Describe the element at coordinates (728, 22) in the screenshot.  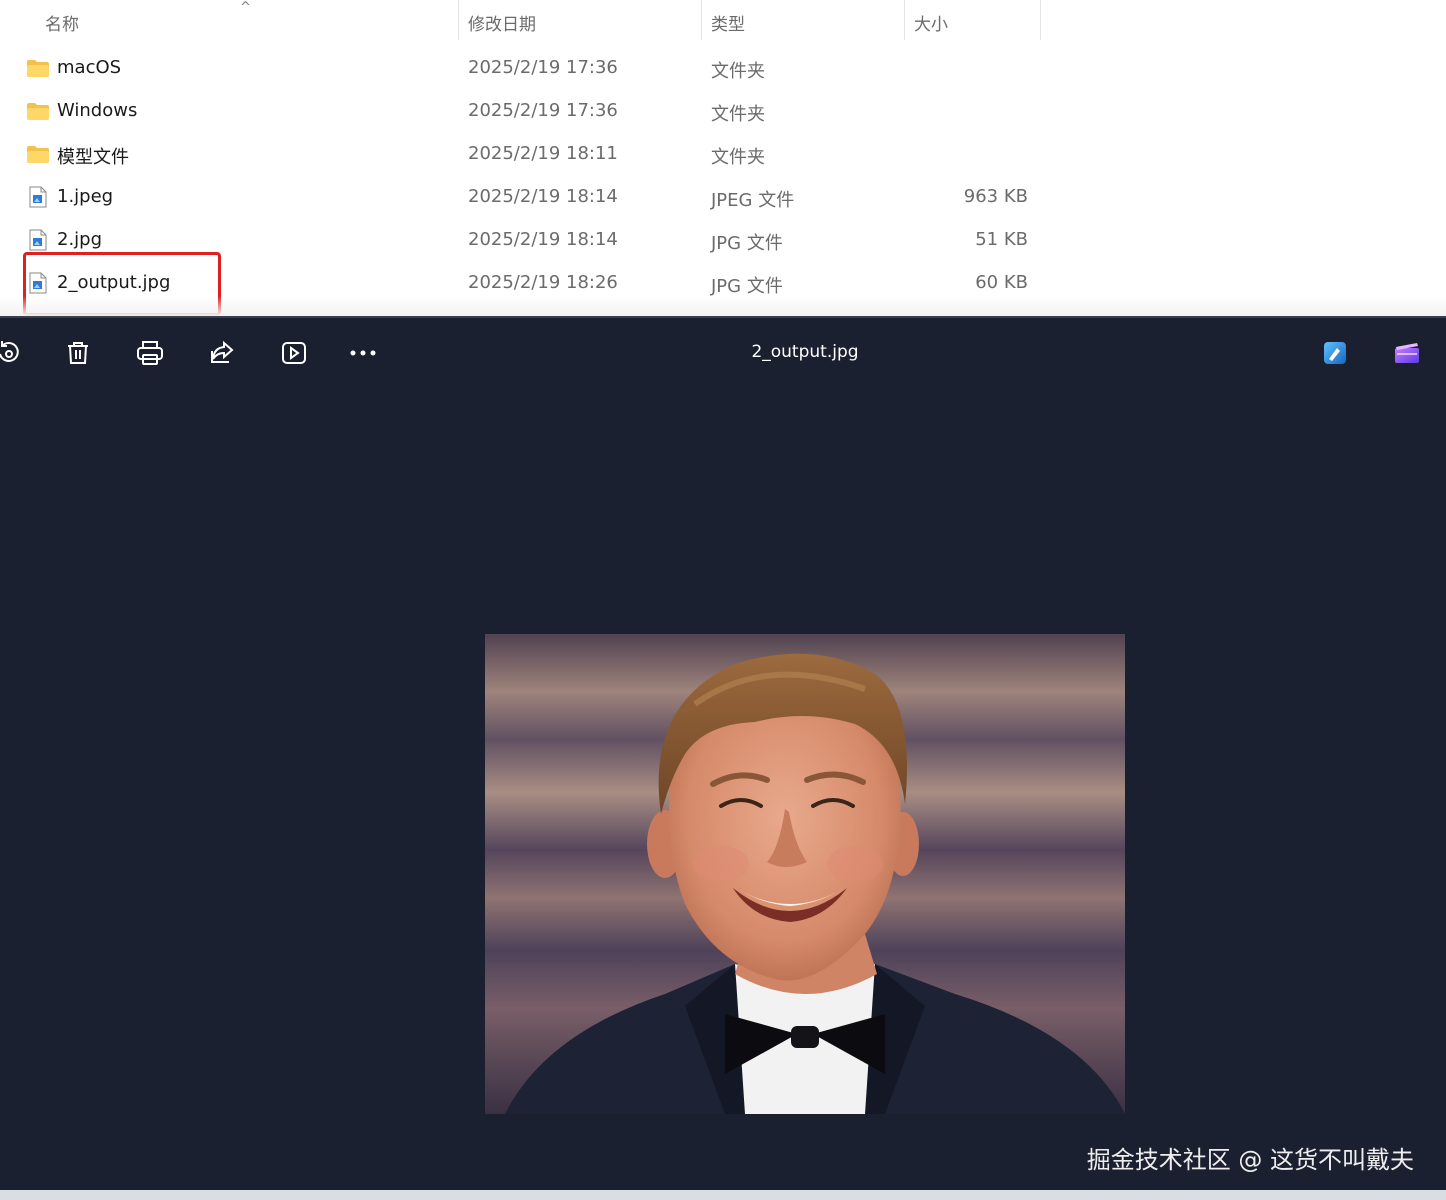
I see `column-type-header: 类型` at that location.